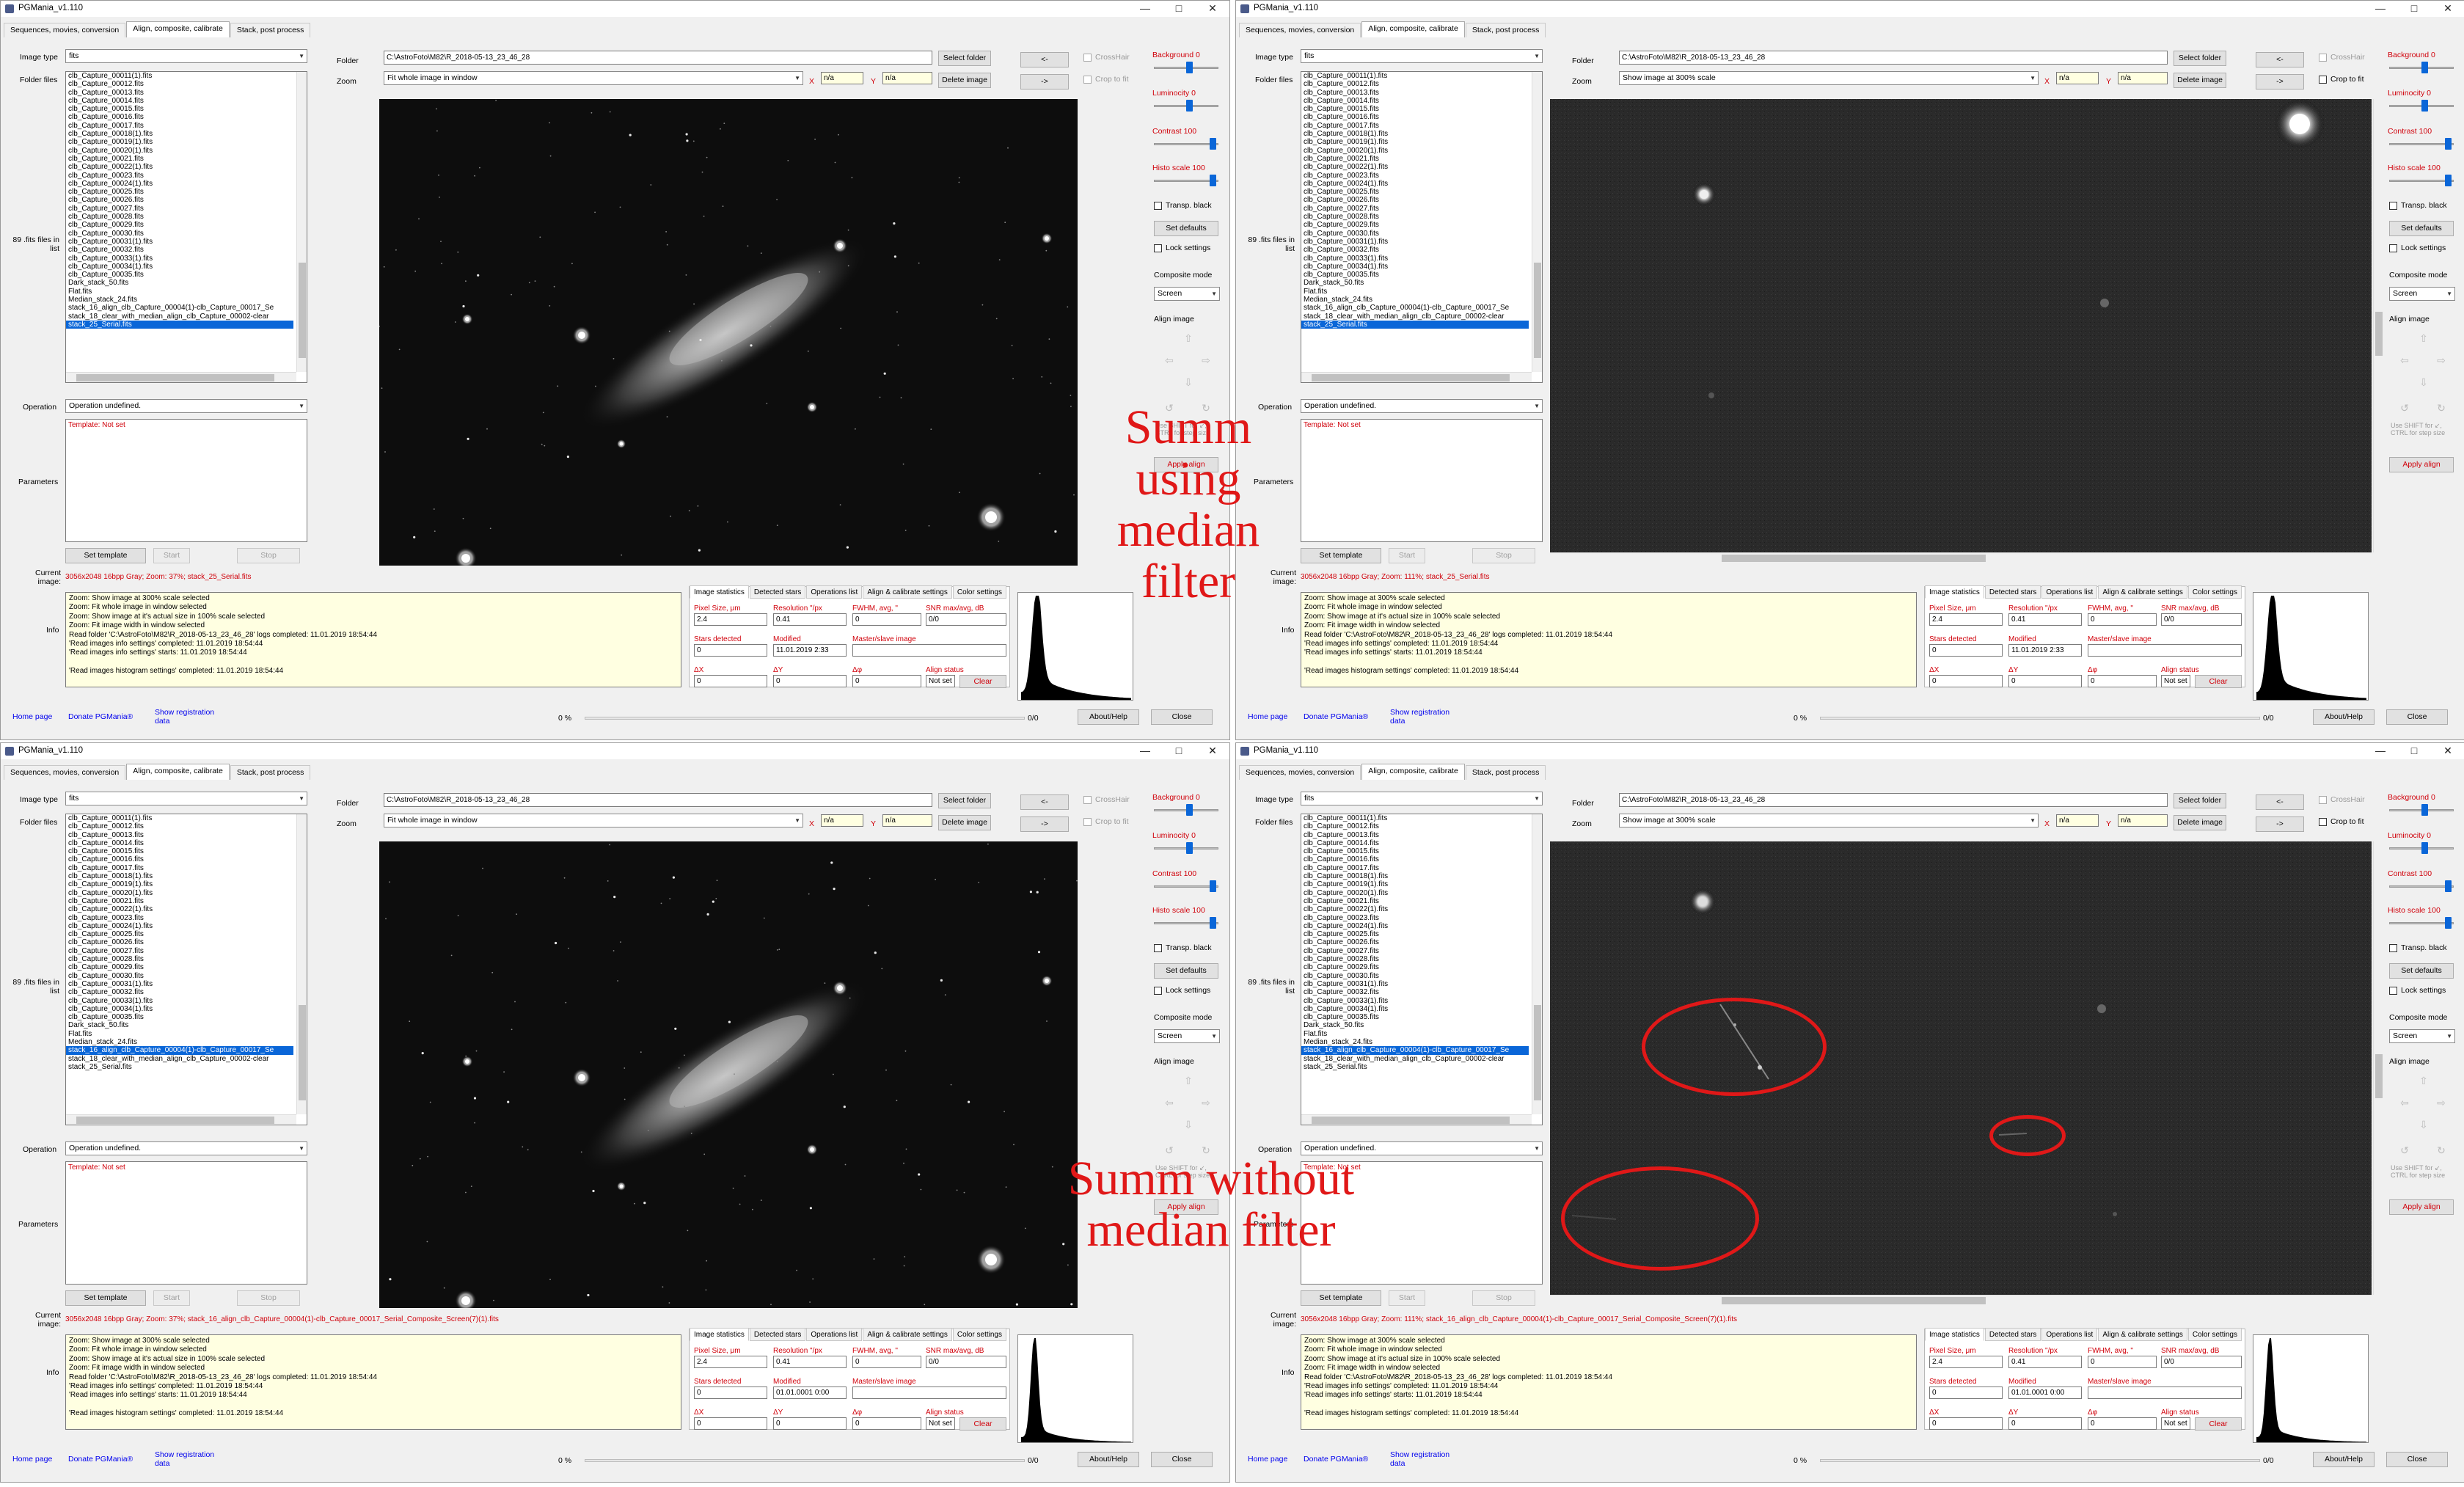 The width and height of the screenshot is (2464, 1487). Describe the element at coordinates (1893, 58) in the screenshot. I see `folder-path-field: C:\AstroFoto\M82\R_2018-05-13_23_46_28` at that location.